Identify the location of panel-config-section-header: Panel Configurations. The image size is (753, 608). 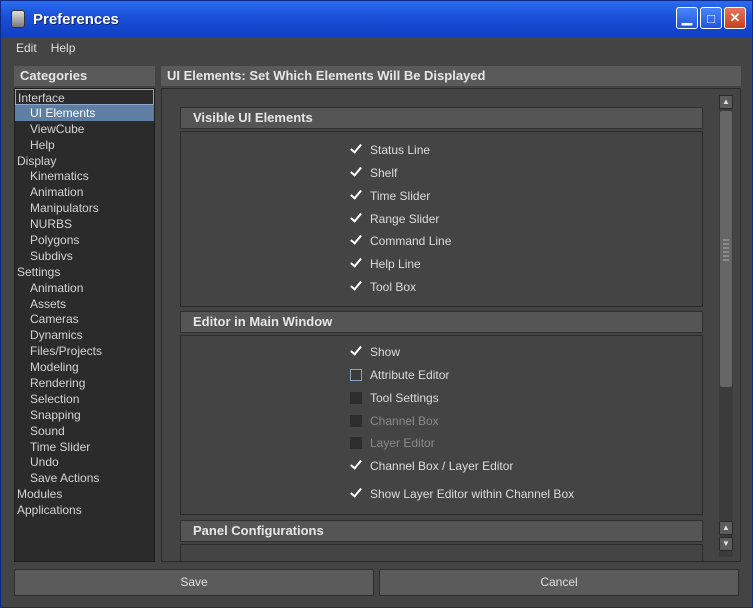
(441, 531).